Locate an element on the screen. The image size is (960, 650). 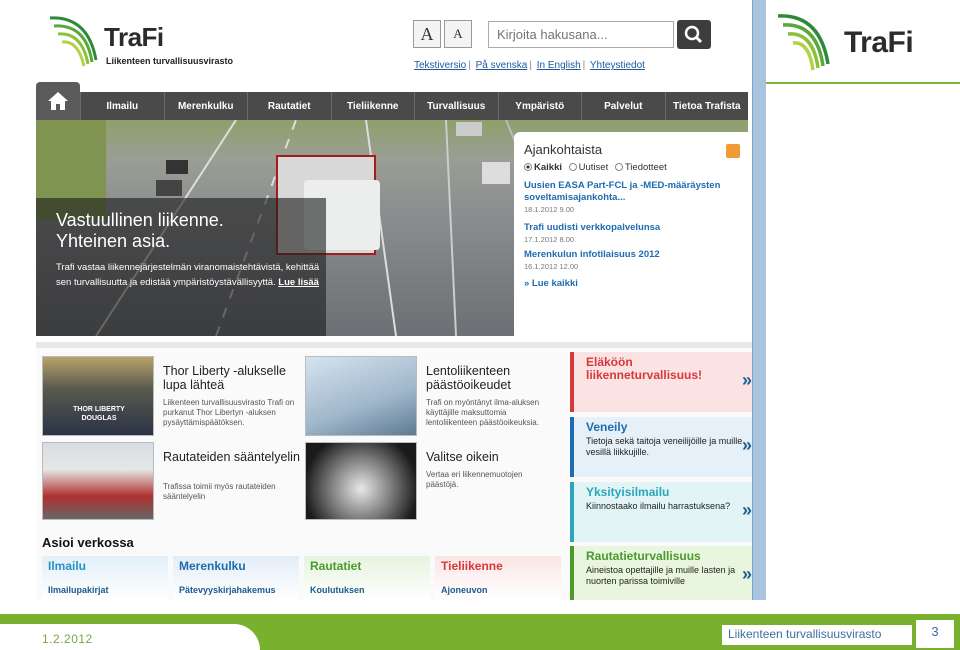
card-title: Valitse oikein is located at coordinates (491, 457).